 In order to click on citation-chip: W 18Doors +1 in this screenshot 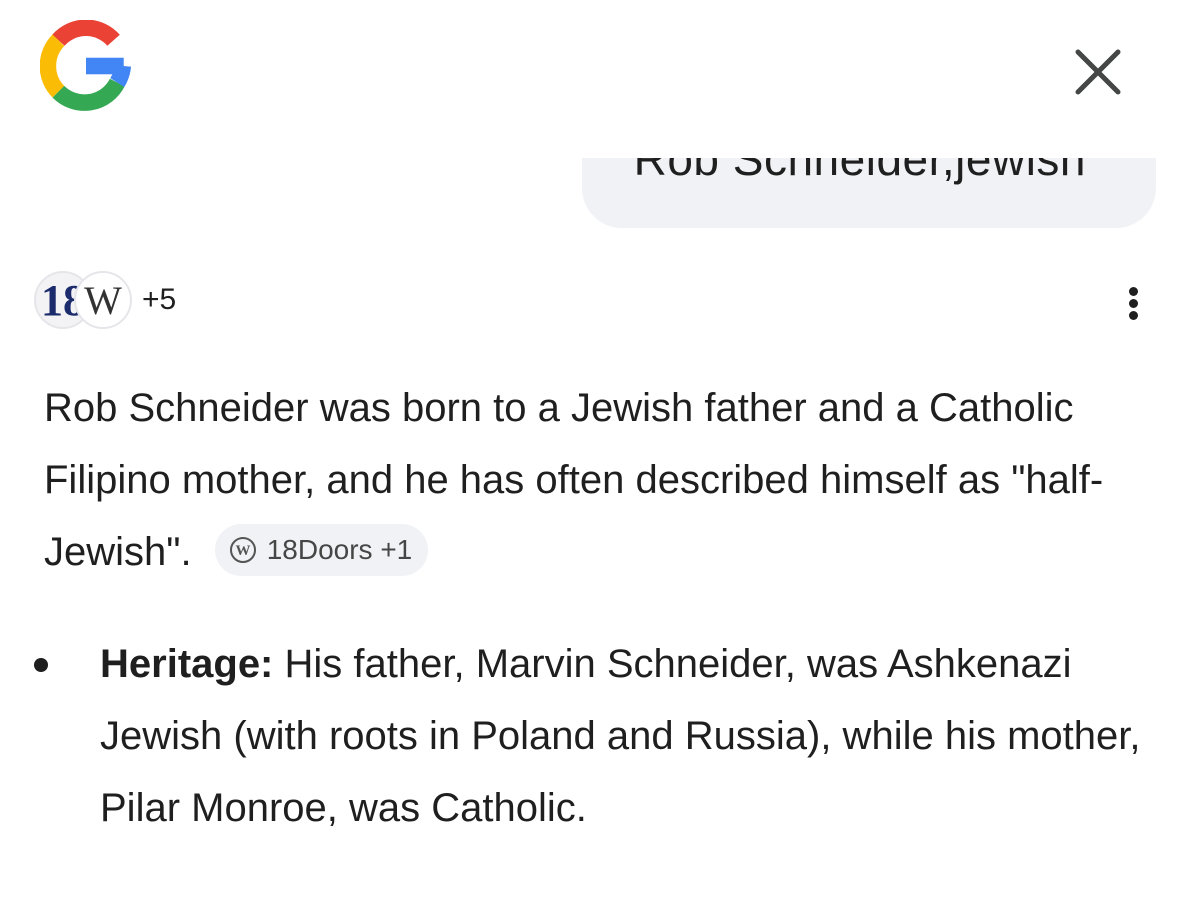, I will do `click(321, 550)`.